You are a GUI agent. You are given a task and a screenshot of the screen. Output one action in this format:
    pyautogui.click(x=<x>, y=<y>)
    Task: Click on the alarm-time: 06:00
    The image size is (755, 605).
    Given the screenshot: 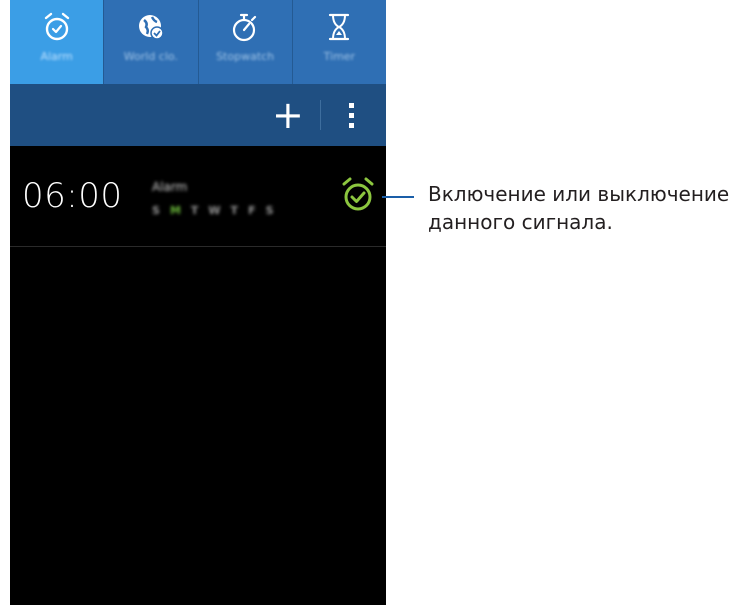 What is the action you would take?
    pyautogui.click(x=72, y=196)
    